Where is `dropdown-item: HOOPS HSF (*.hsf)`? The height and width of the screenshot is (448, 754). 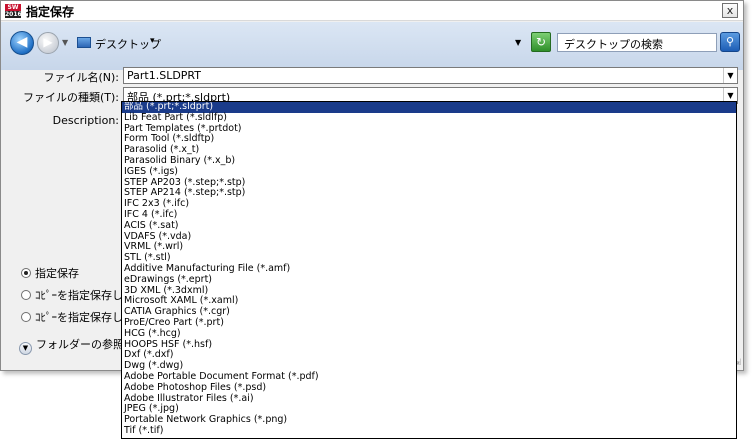 dropdown-item: HOOPS HSF (*.hsf) is located at coordinates (429, 345).